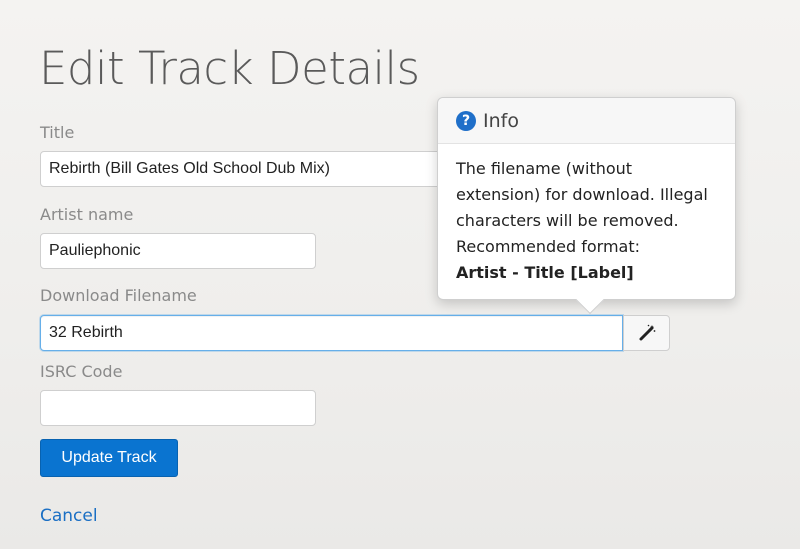 This screenshot has height=549, width=800. I want to click on generate-filename-button, so click(646, 333).